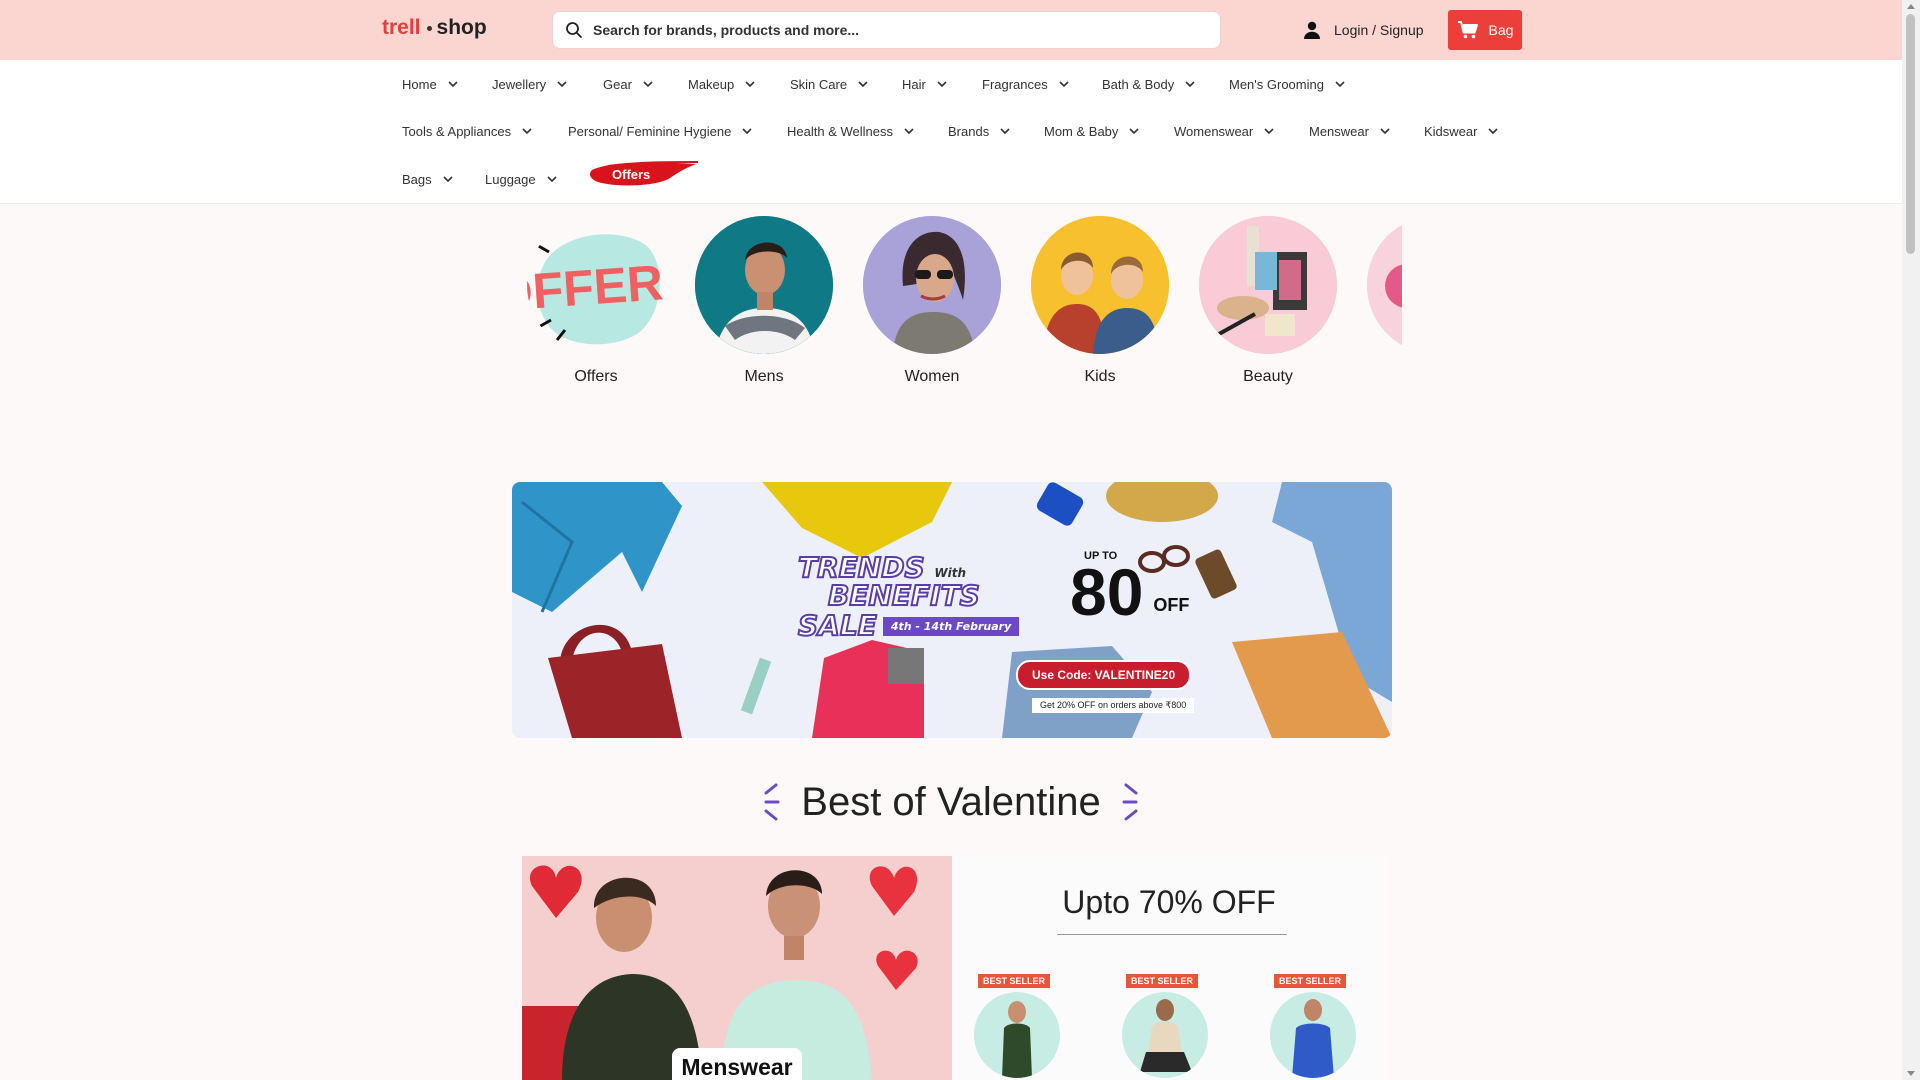 The image size is (1920, 1080). What do you see at coordinates (1451, 131) in the screenshot?
I see `nav-label: Kidswear` at bounding box center [1451, 131].